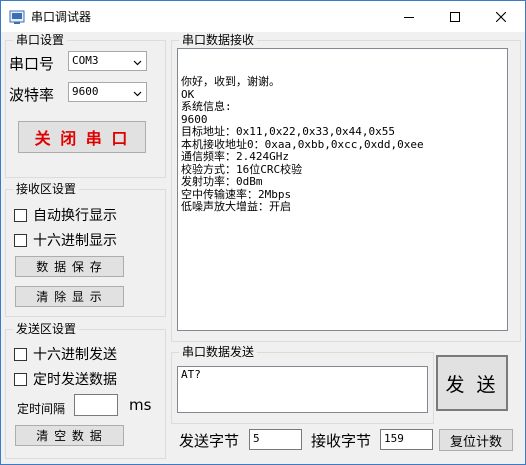  What do you see at coordinates (61, 17) in the screenshot?
I see `window-title: 串口调试器` at bounding box center [61, 17].